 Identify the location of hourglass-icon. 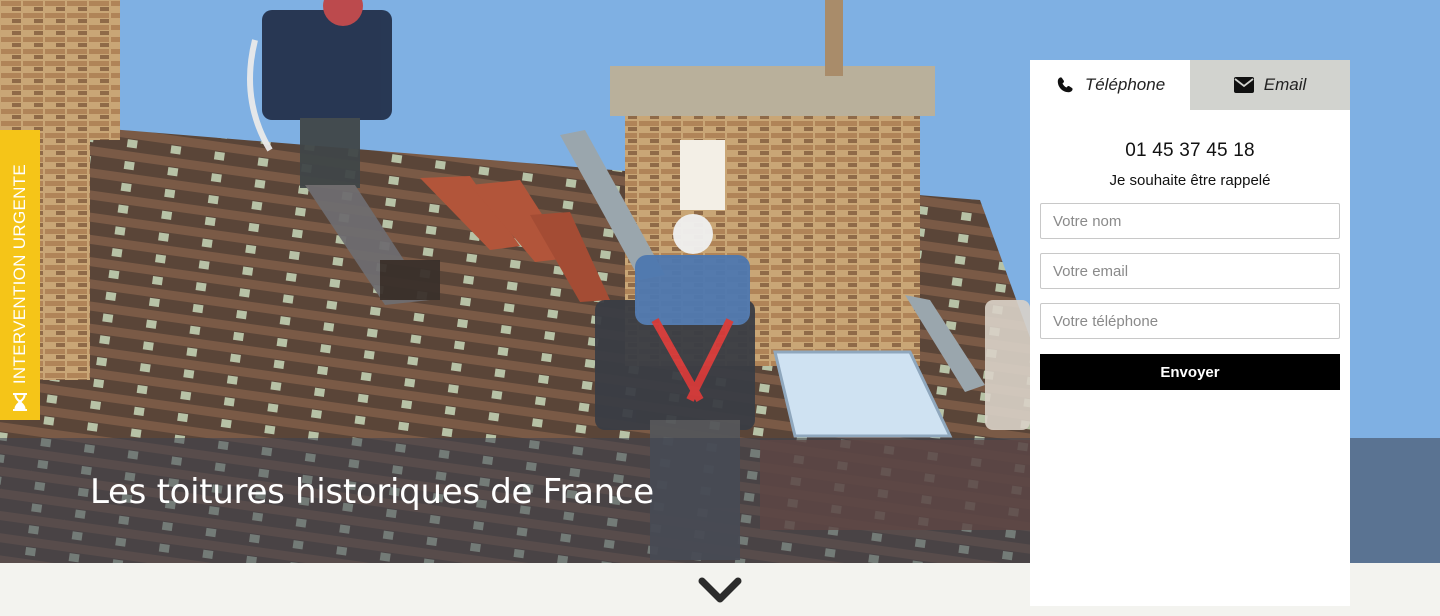
(20, 402).